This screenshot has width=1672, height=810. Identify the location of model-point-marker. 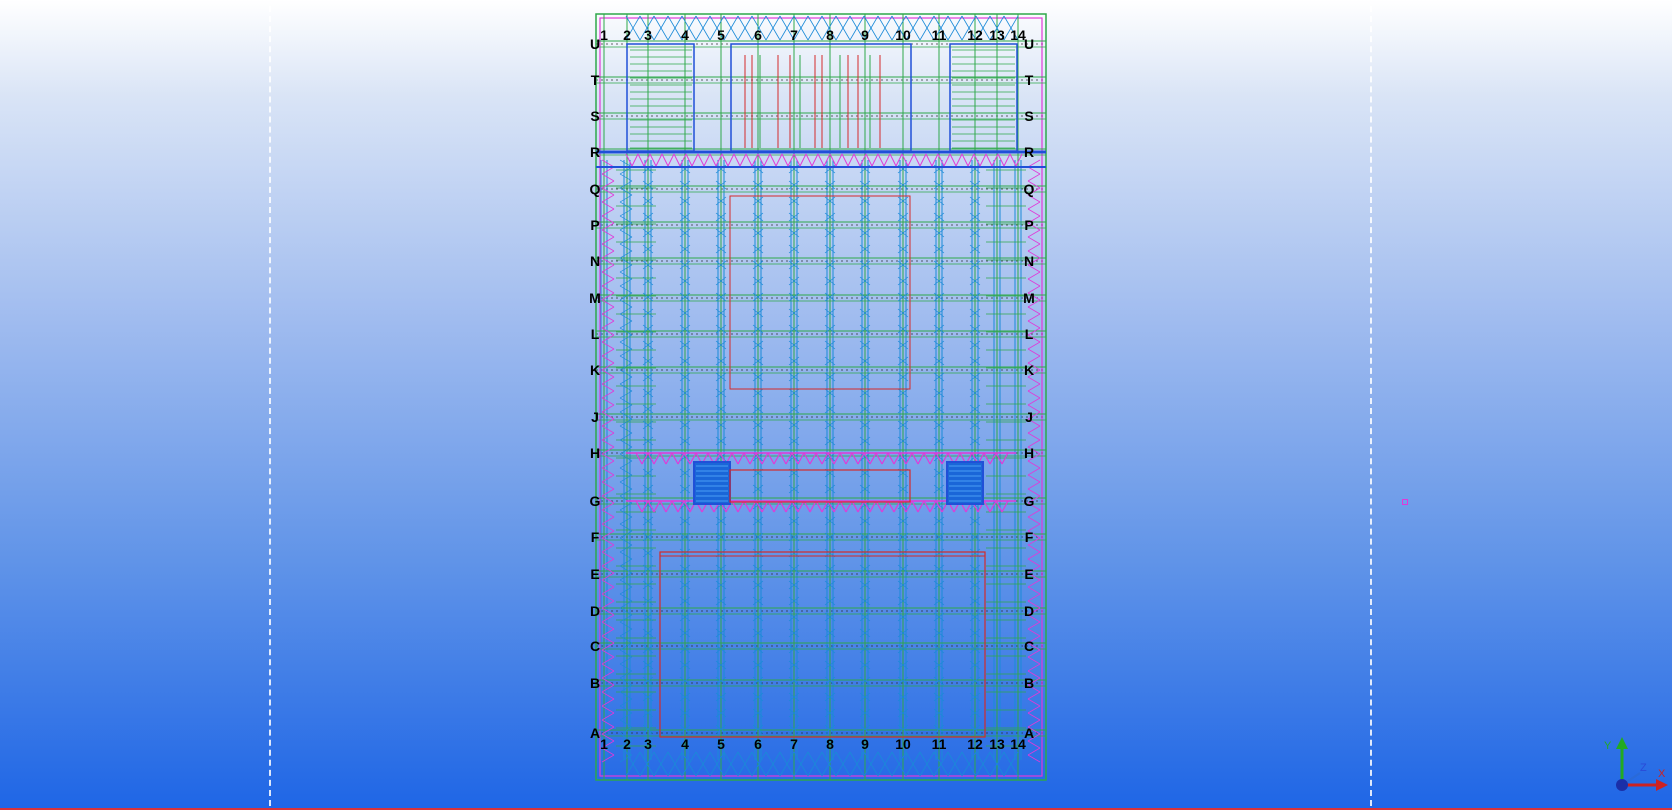
(1405, 502).